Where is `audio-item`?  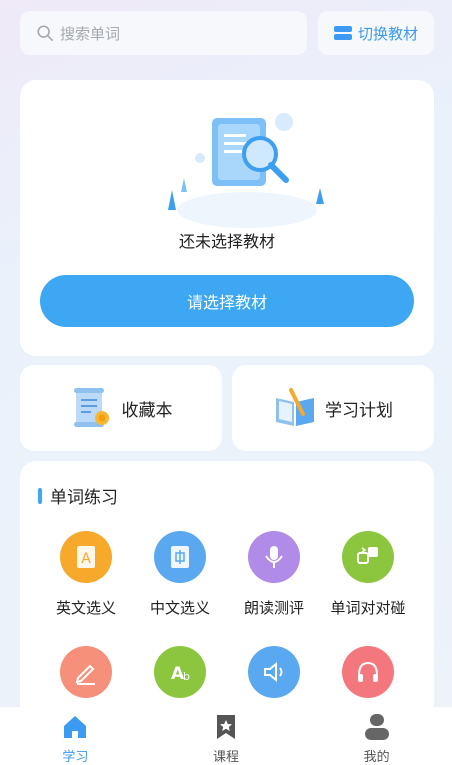 audio-item is located at coordinates (368, 672).